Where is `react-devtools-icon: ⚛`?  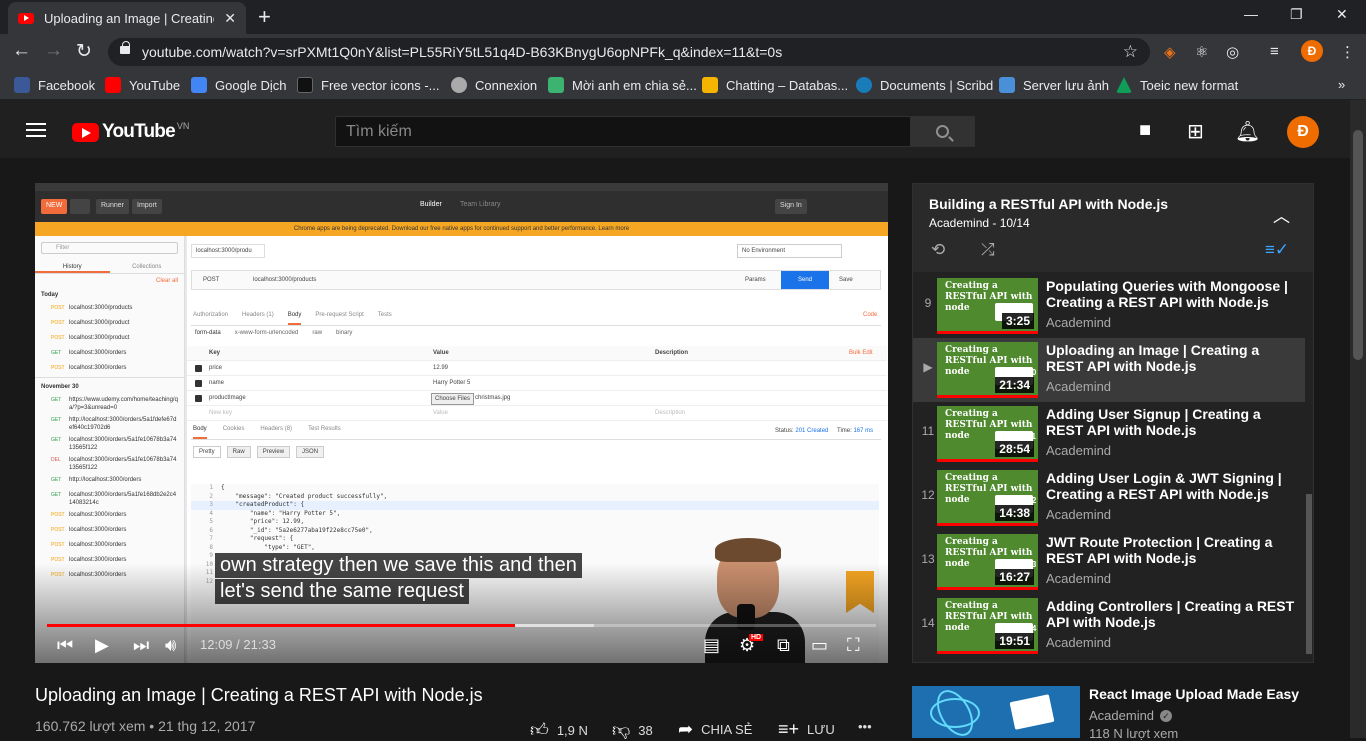
react-devtools-icon: ⚛ is located at coordinates (1201, 52).